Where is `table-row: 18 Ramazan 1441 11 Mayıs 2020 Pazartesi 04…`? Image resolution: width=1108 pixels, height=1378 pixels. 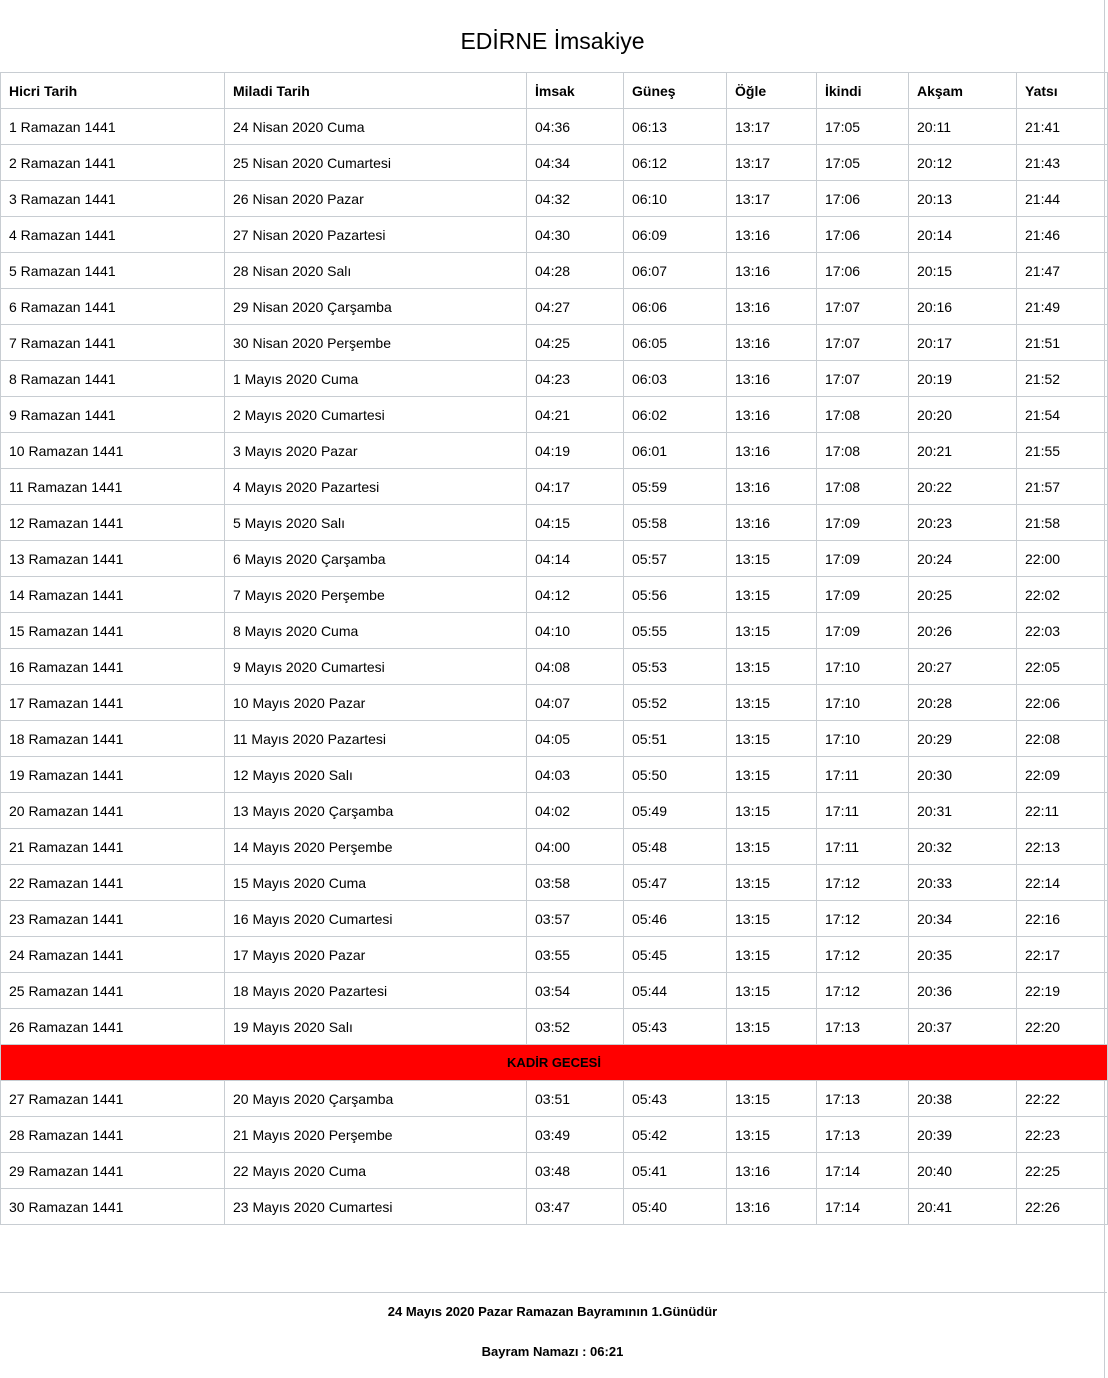 table-row: 18 Ramazan 1441 11 Mayıs 2020 Pazartesi 04… is located at coordinates (554, 738).